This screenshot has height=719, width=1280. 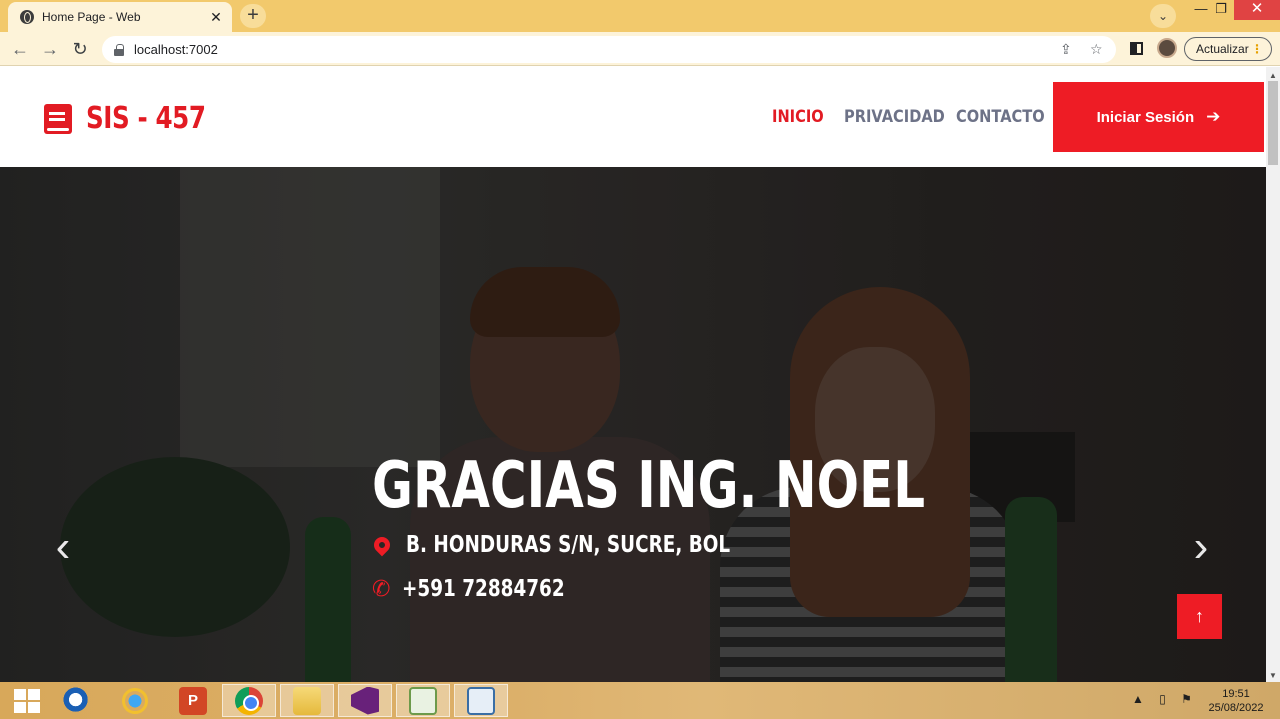 What do you see at coordinates (1066, 49) in the screenshot?
I see `share-icon: ⇪` at bounding box center [1066, 49].